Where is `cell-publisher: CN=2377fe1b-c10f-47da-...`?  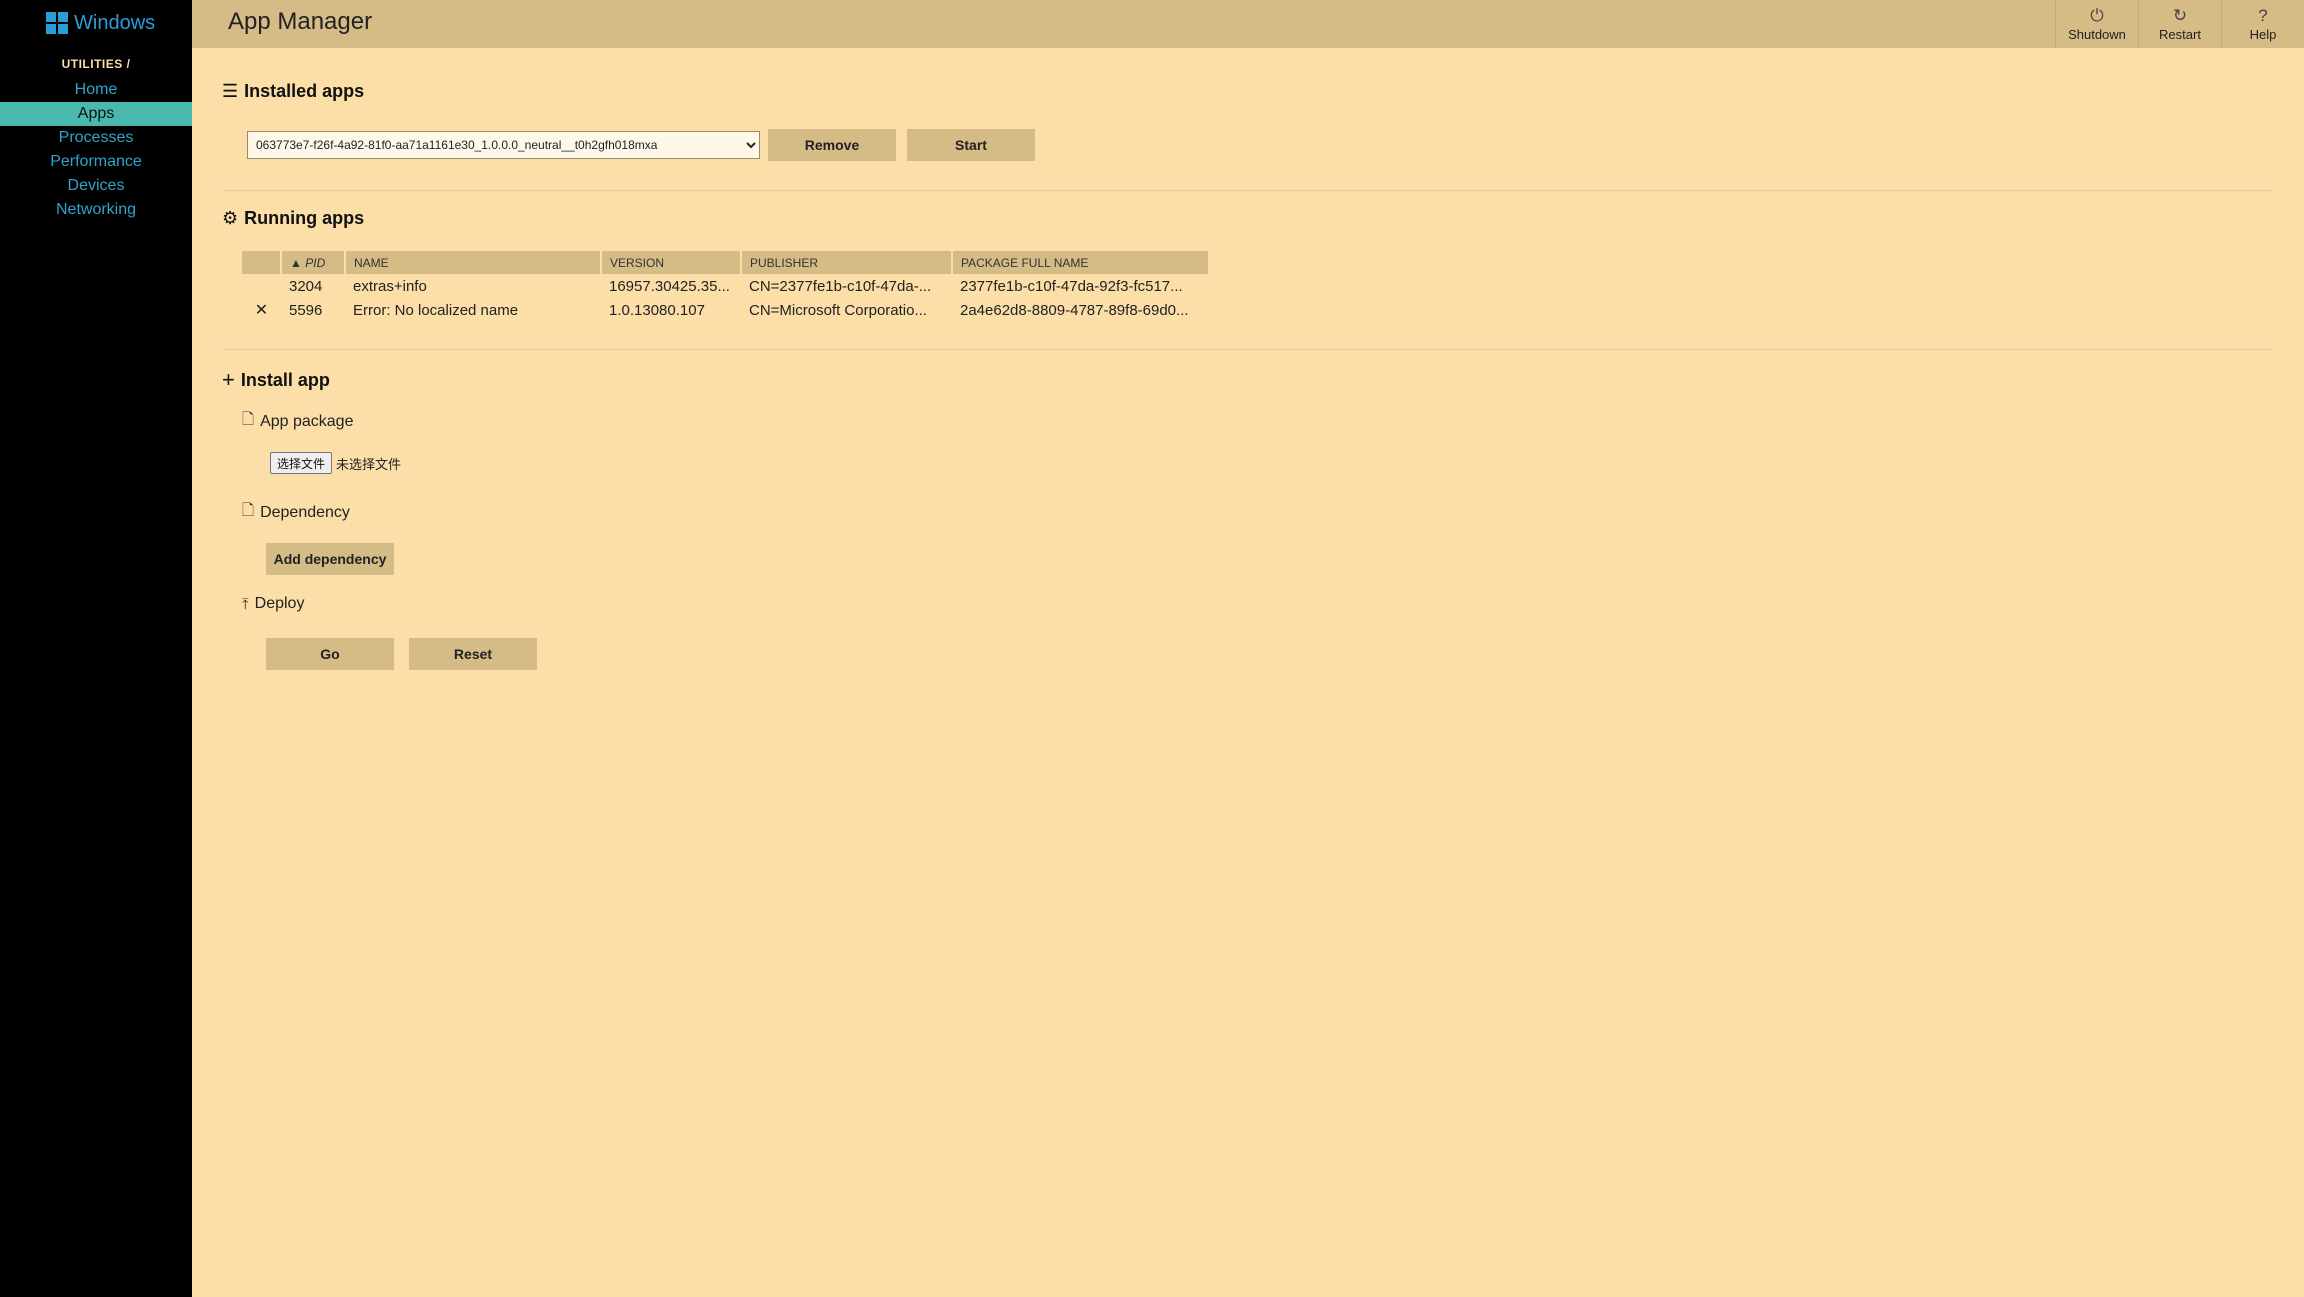 cell-publisher: CN=2377fe1b-c10f-47da-... is located at coordinates (840, 286).